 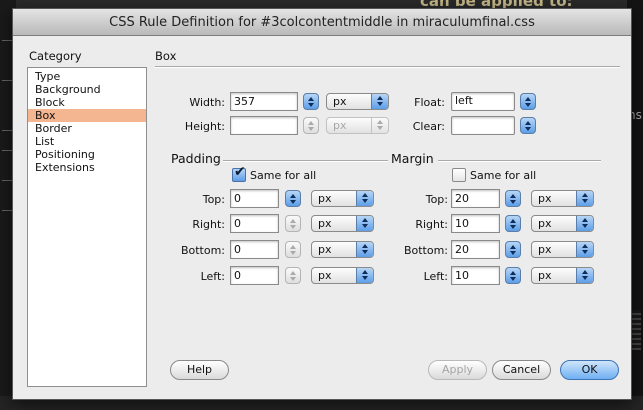 What do you see at coordinates (436, 199) in the screenshot?
I see `margin-top-label: Top:` at bounding box center [436, 199].